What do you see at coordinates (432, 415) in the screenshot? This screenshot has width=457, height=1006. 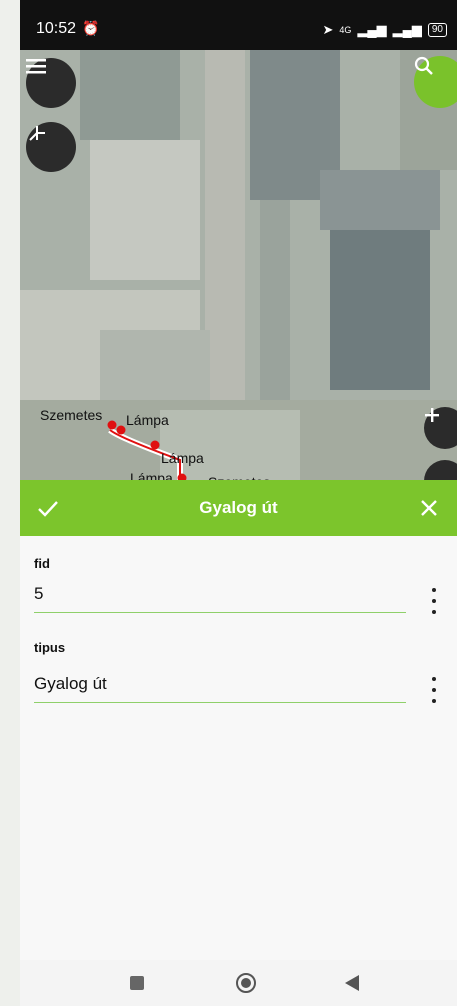 I see `plus-icon` at bounding box center [432, 415].